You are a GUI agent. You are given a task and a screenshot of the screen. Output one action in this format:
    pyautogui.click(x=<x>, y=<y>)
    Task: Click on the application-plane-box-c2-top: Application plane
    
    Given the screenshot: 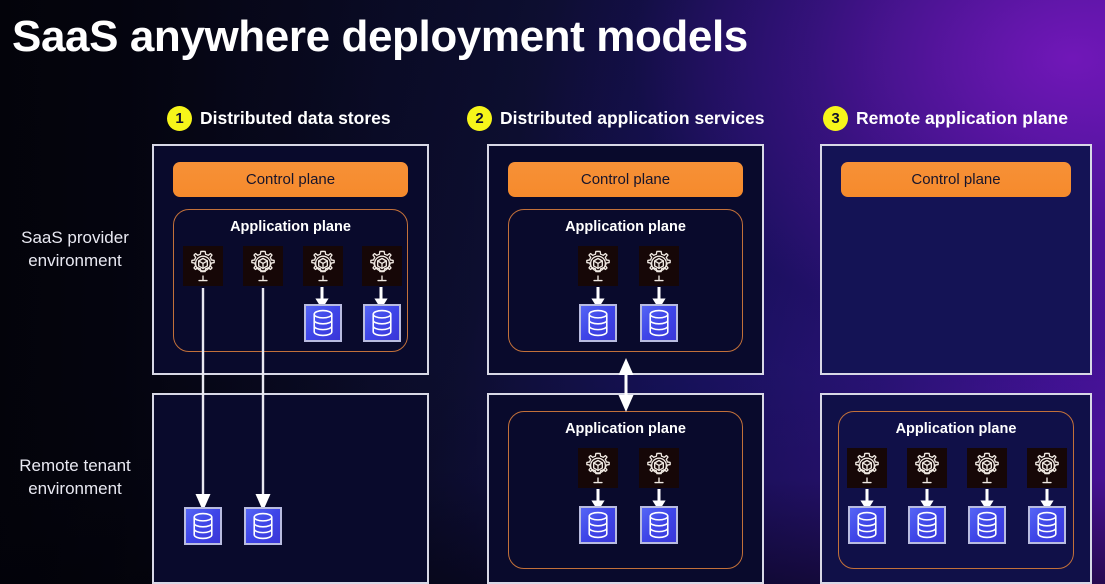 What is the action you would take?
    pyautogui.click(x=625, y=280)
    